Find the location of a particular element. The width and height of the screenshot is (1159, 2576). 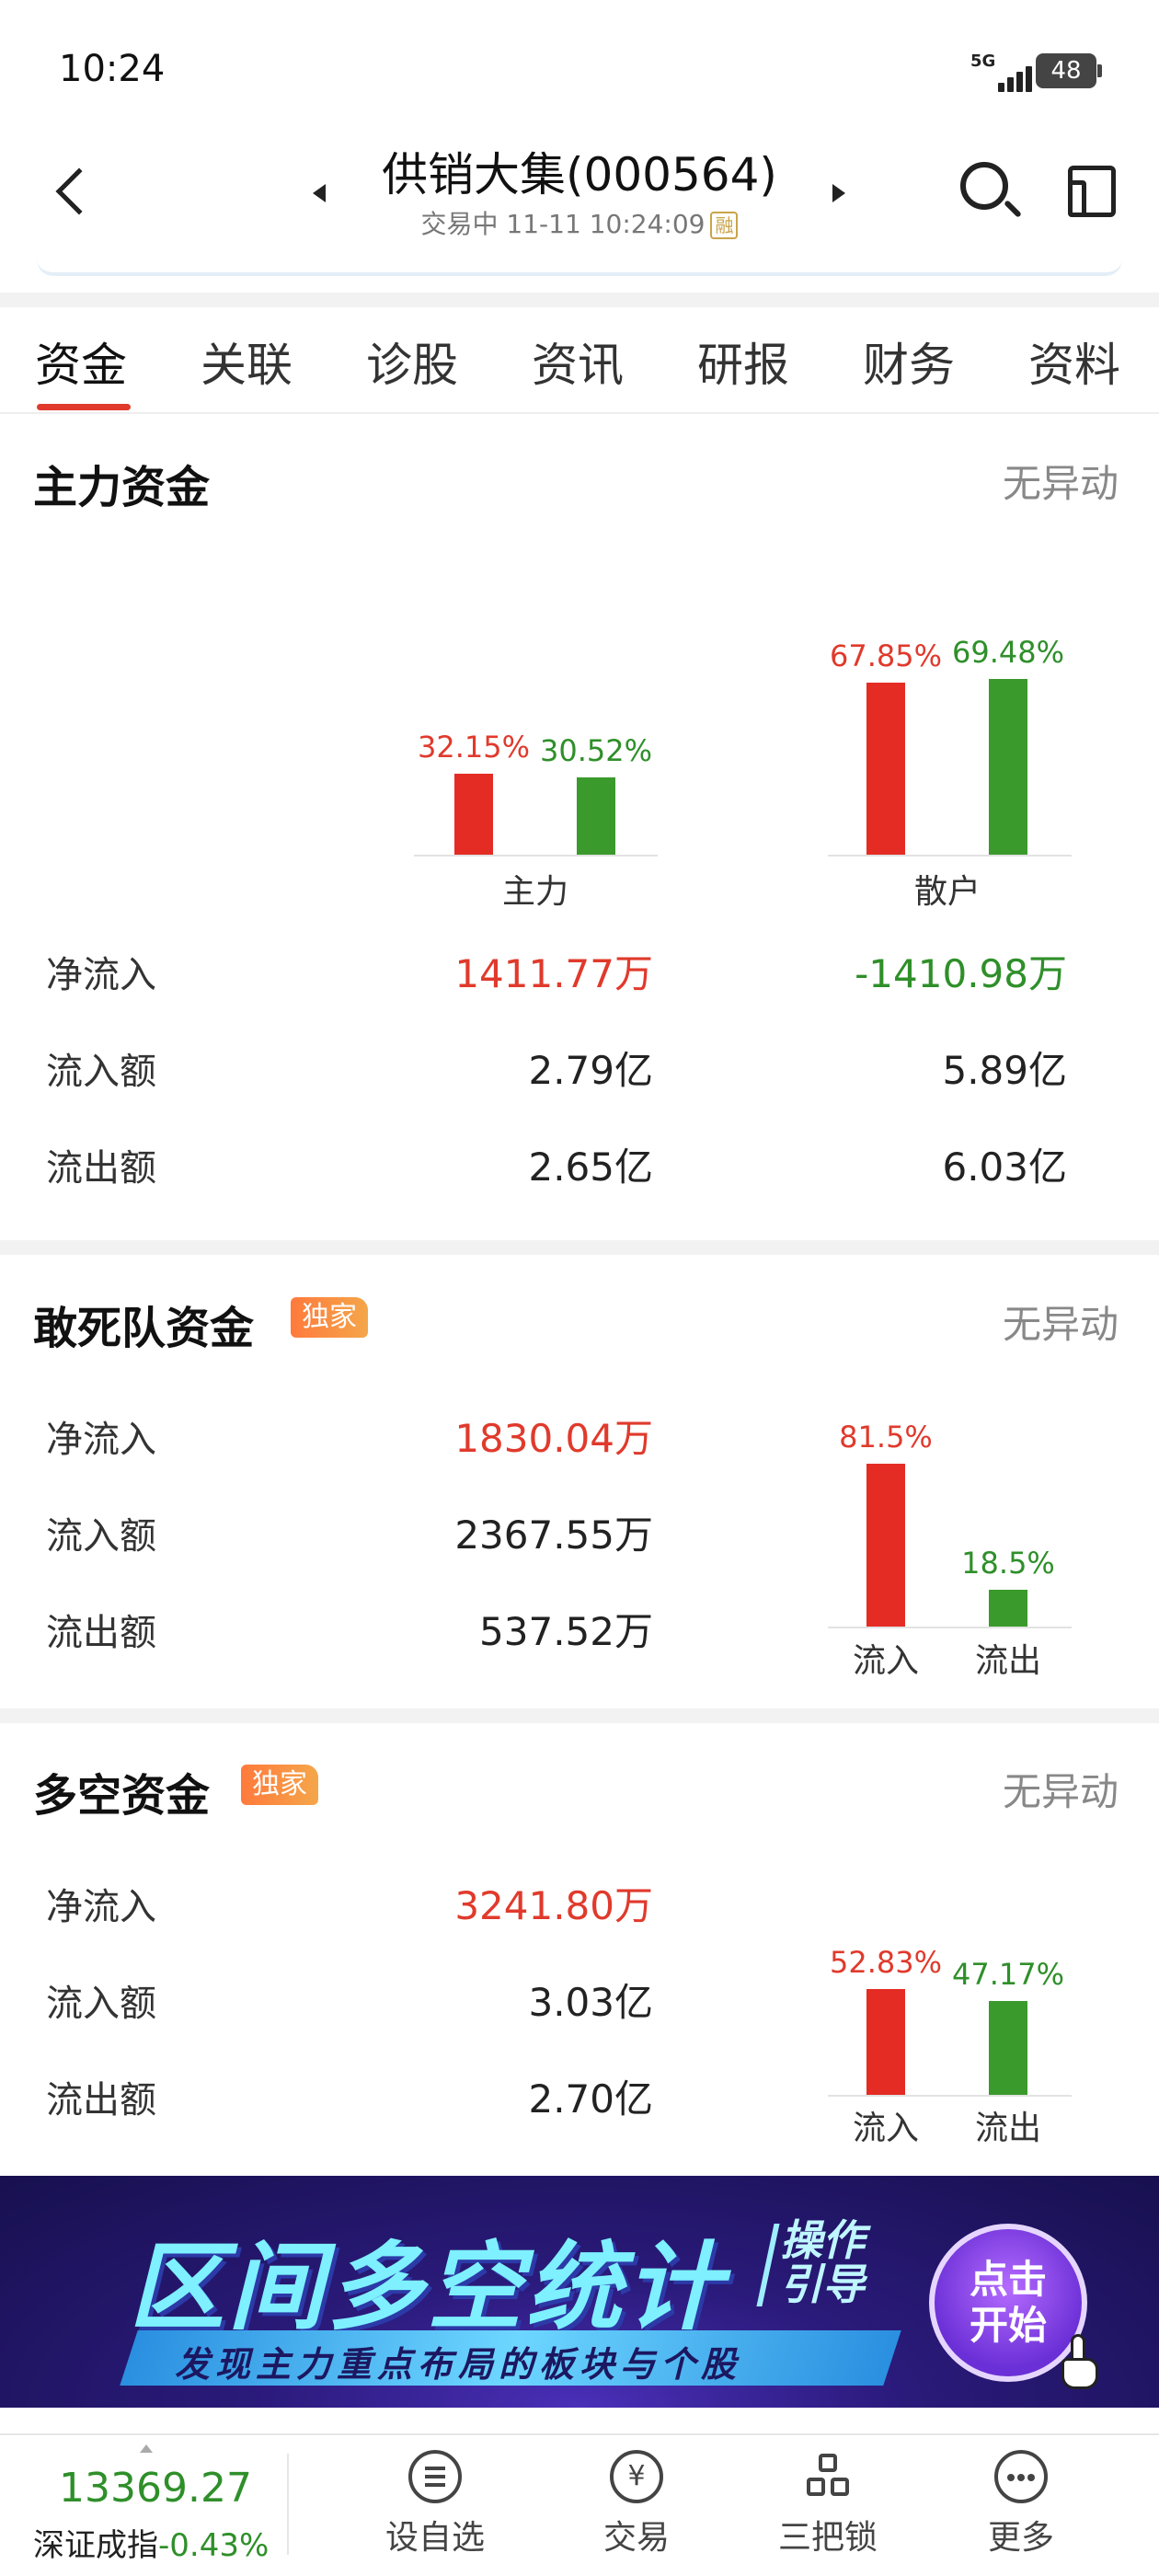

banner-title: 区间多空统计 is located at coordinates (427, 2287).